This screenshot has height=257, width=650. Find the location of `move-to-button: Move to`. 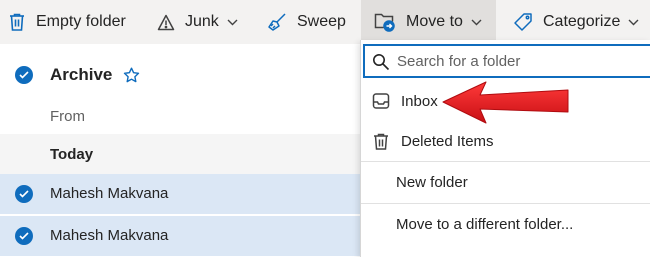

move-to-button: Move to is located at coordinates (428, 22).